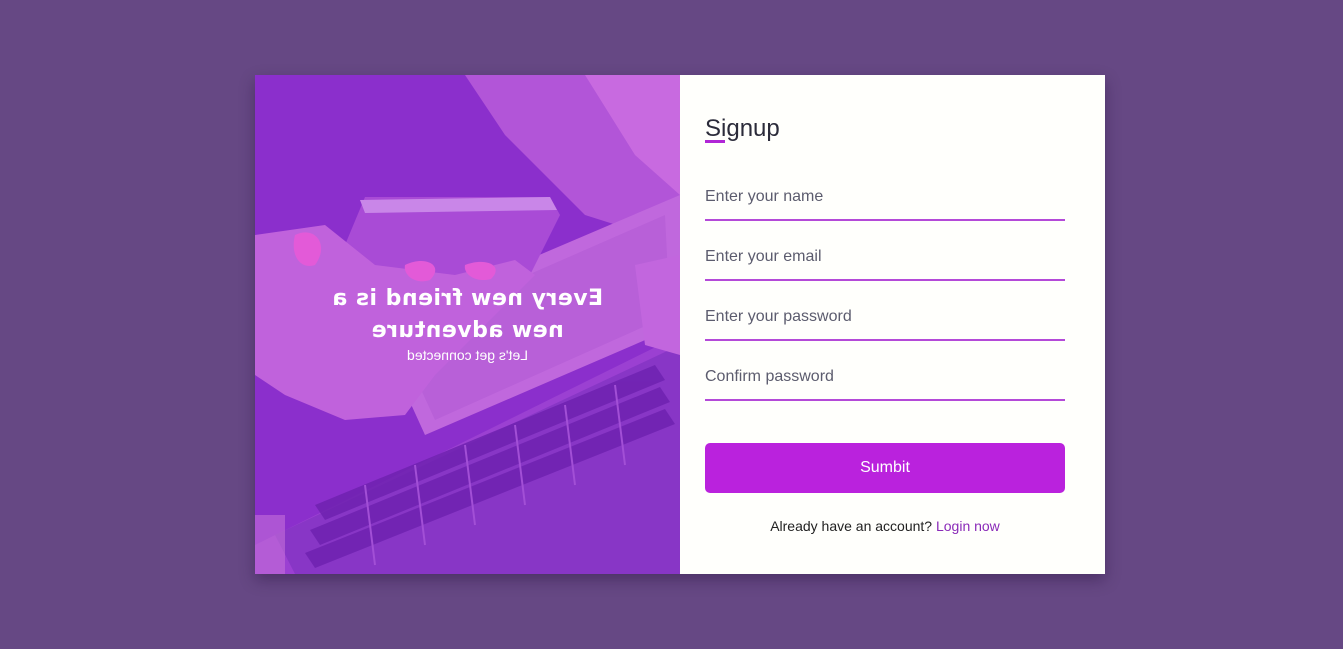 The width and height of the screenshot is (1343, 649). I want to click on hero-title: Every new friend is a new adventure, so click(467, 314).